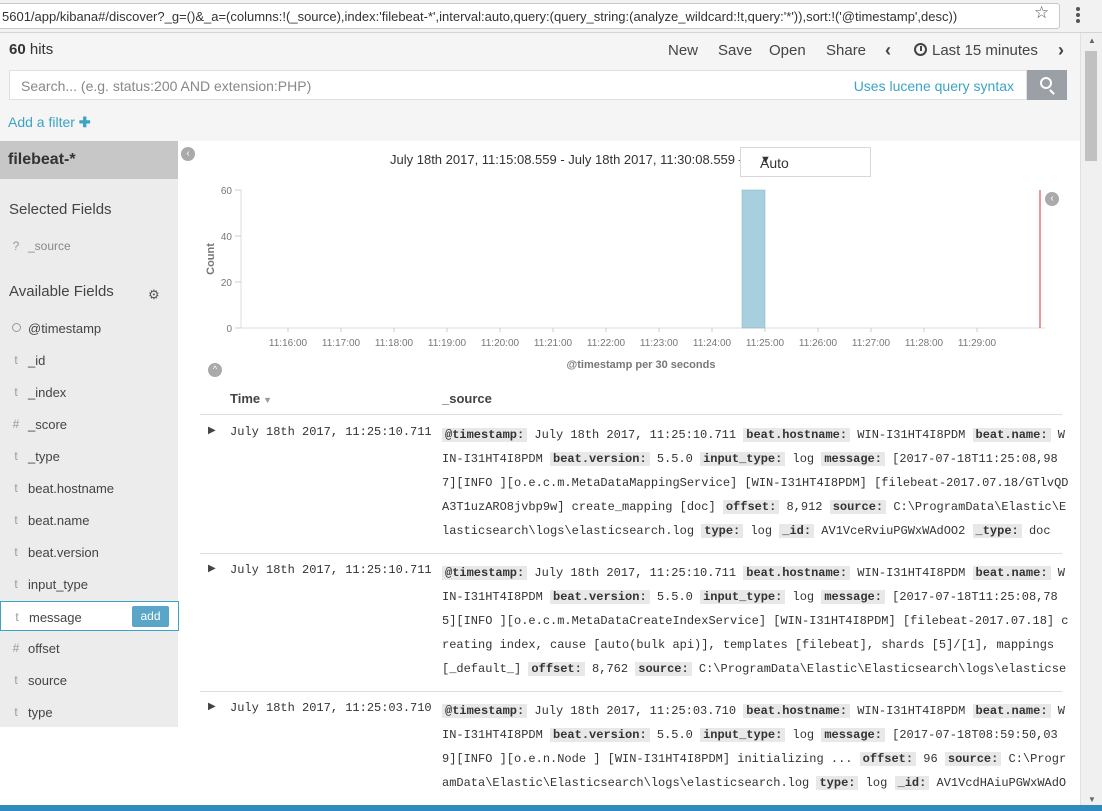 This screenshot has height=811, width=1102. What do you see at coordinates (641, 365) in the screenshot?
I see `x-axis-label: @timestamp per 30 seconds` at bounding box center [641, 365].